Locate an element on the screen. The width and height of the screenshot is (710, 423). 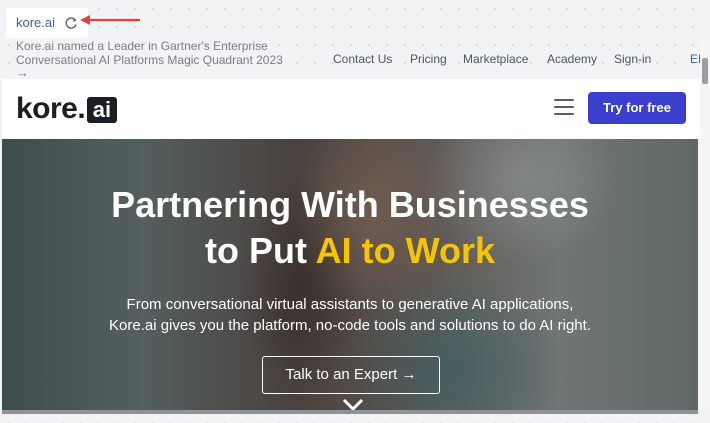
kore-ai-logo: kore . ai is located at coordinates (67, 108).